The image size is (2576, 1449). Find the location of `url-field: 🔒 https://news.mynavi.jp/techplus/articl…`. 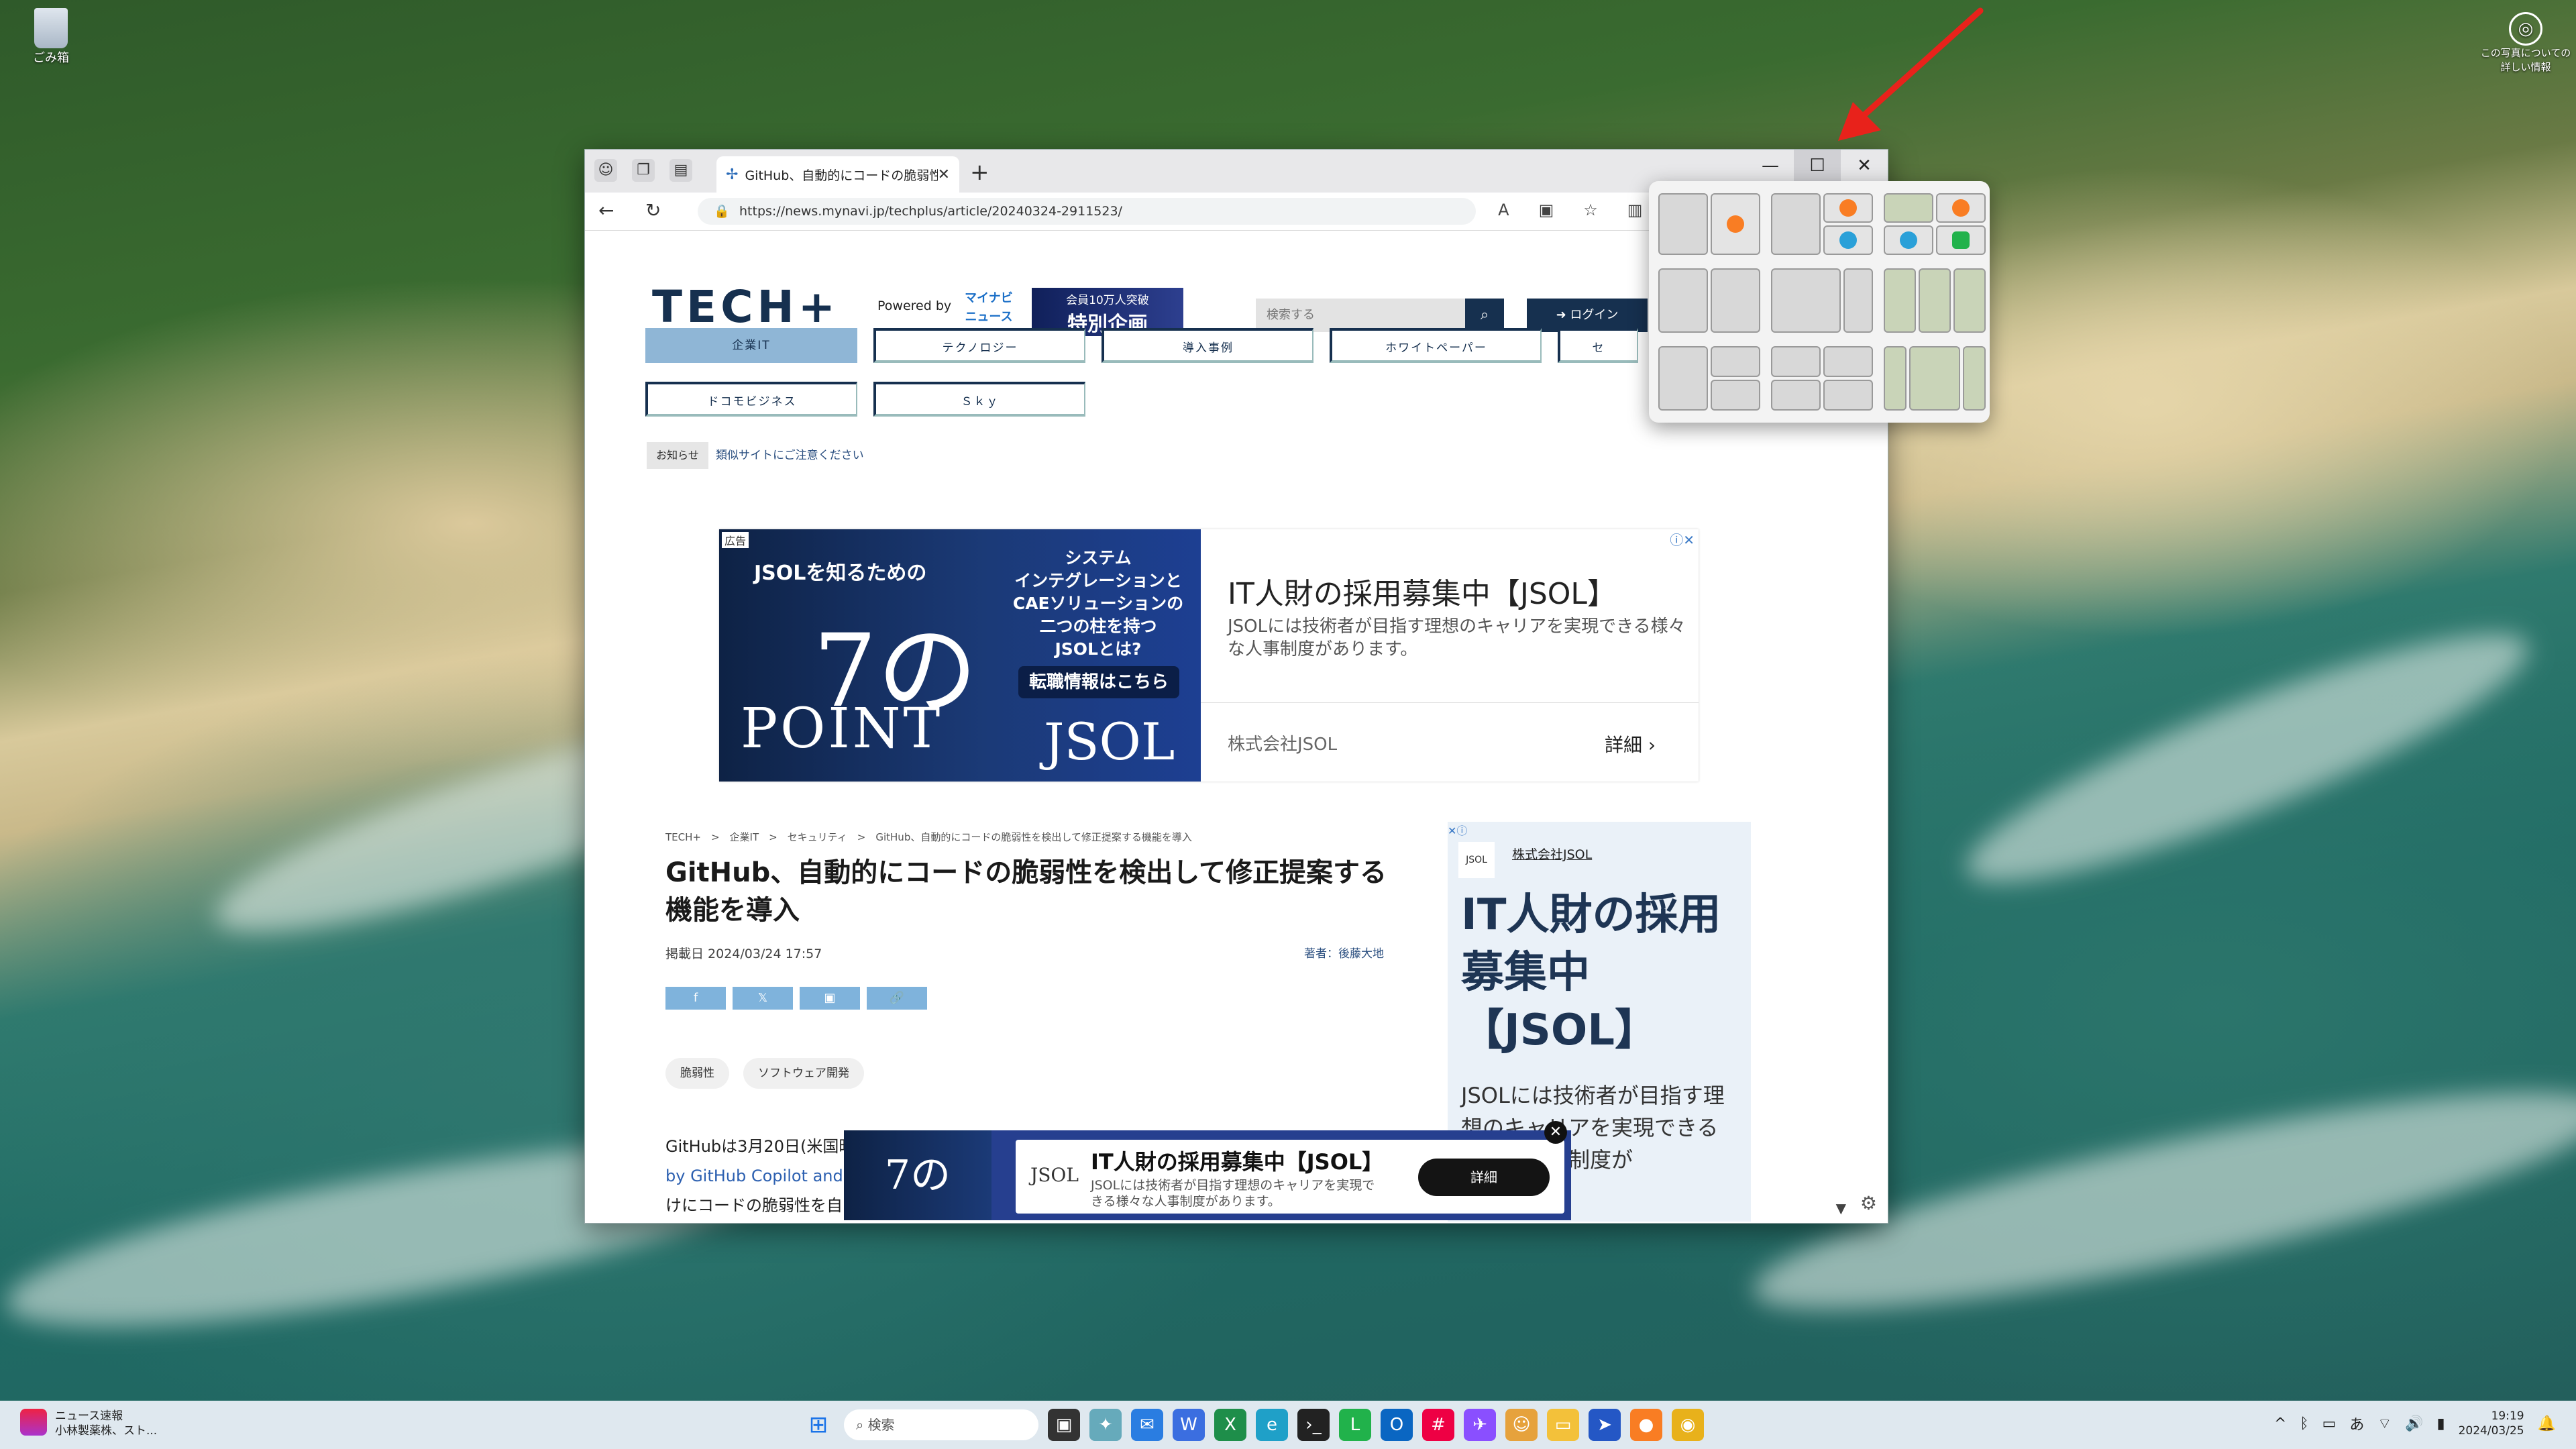

url-field: 🔒 https://news.mynavi.jp/techplus/articl… is located at coordinates (1087, 211).